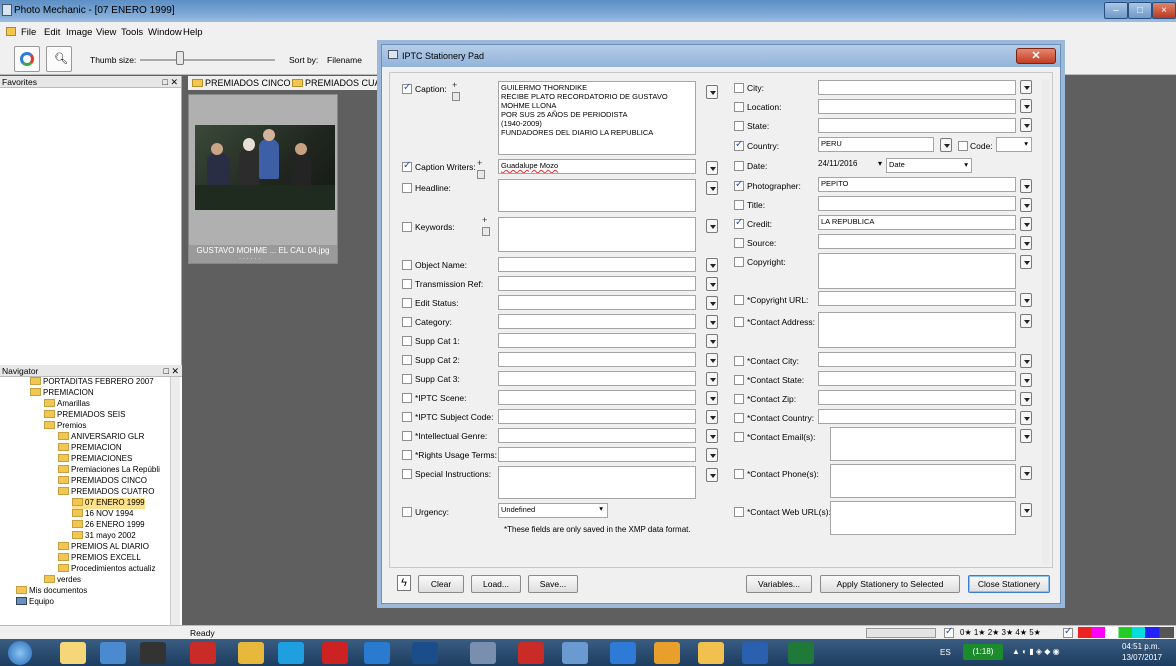  Describe the element at coordinates (712, 284) in the screenshot. I see `transmission-ref-dropdown` at that location.